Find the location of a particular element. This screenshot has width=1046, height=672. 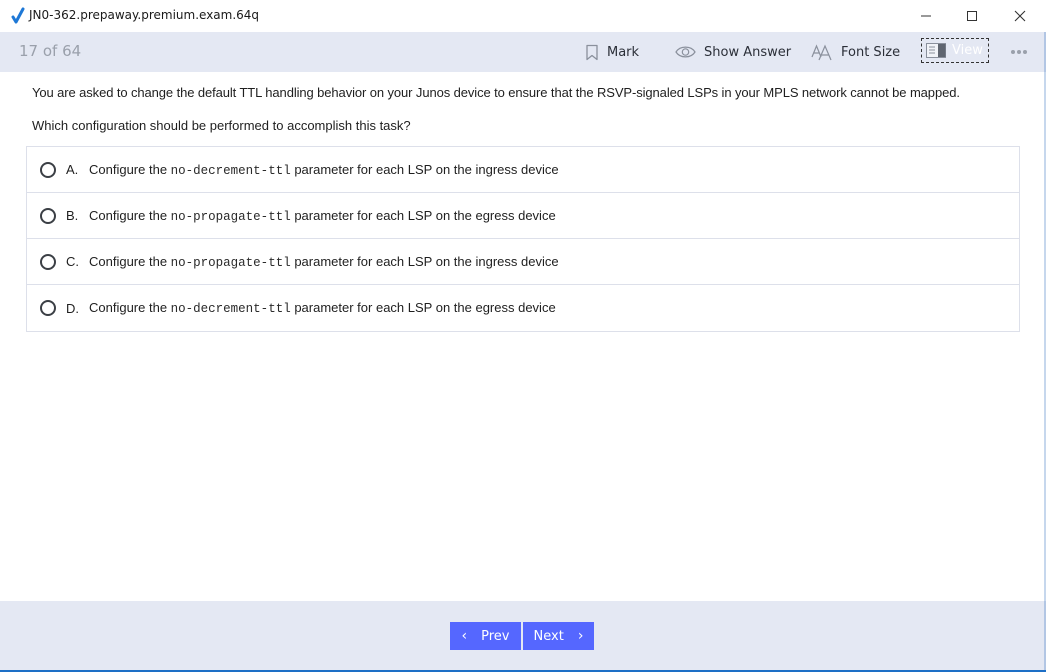

prev-button: ‹ Prev is located at coordinates (485, 636).